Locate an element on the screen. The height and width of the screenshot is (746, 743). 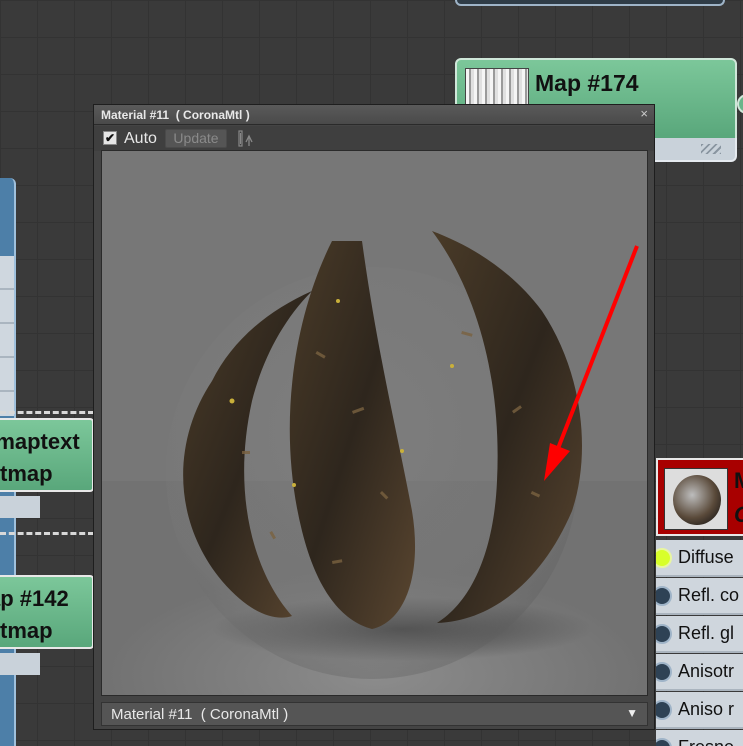
material-thumbnail is located at coordinates (696, 499).